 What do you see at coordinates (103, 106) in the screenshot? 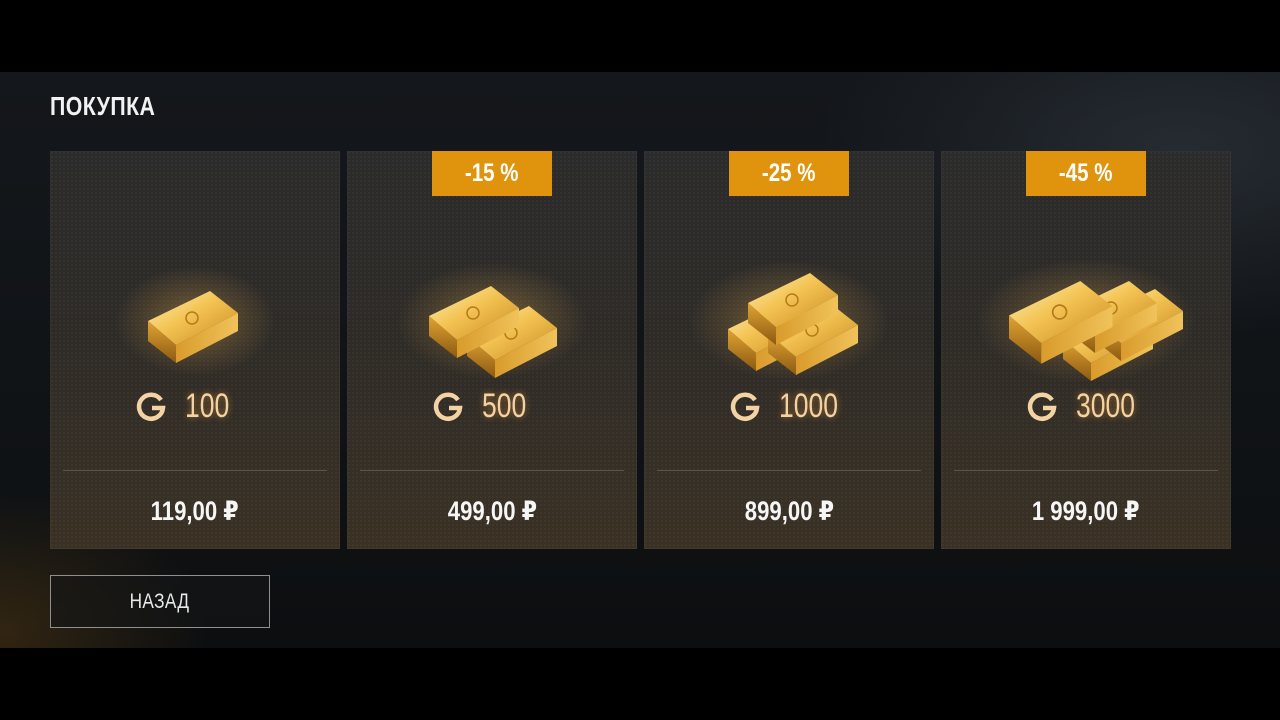
I see `page-title: ПОКУПКА` at bounding box center [103, 106].